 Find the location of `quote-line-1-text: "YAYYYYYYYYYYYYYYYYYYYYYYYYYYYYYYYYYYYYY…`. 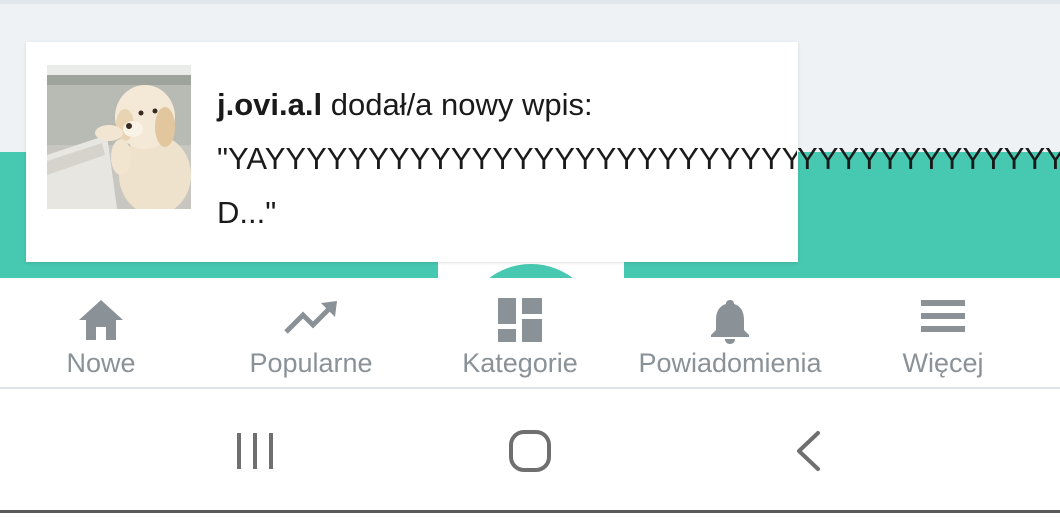

quote-line-1-text: "YAYYYYYYYYYYYYYYYYYYYYYYYYYYYYYYYYYYYYY… is located at coordinates (507, 158).